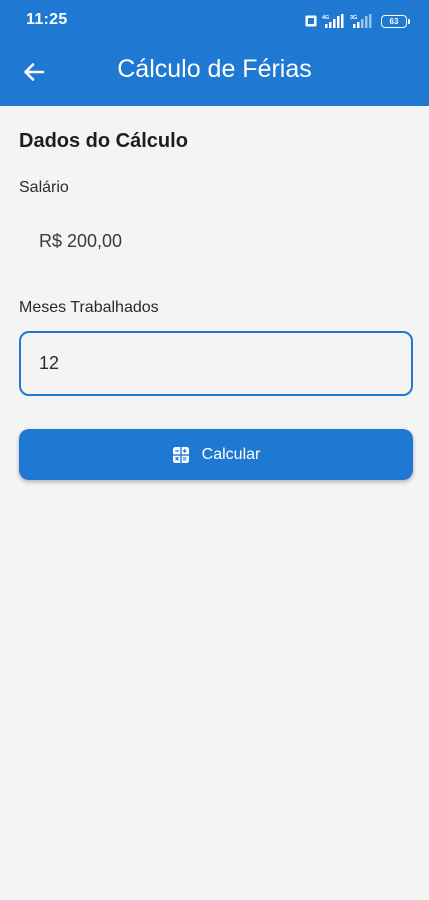 The image size is (429, 900). I want to click on calculate-button: Calcular, so click(216, 454).